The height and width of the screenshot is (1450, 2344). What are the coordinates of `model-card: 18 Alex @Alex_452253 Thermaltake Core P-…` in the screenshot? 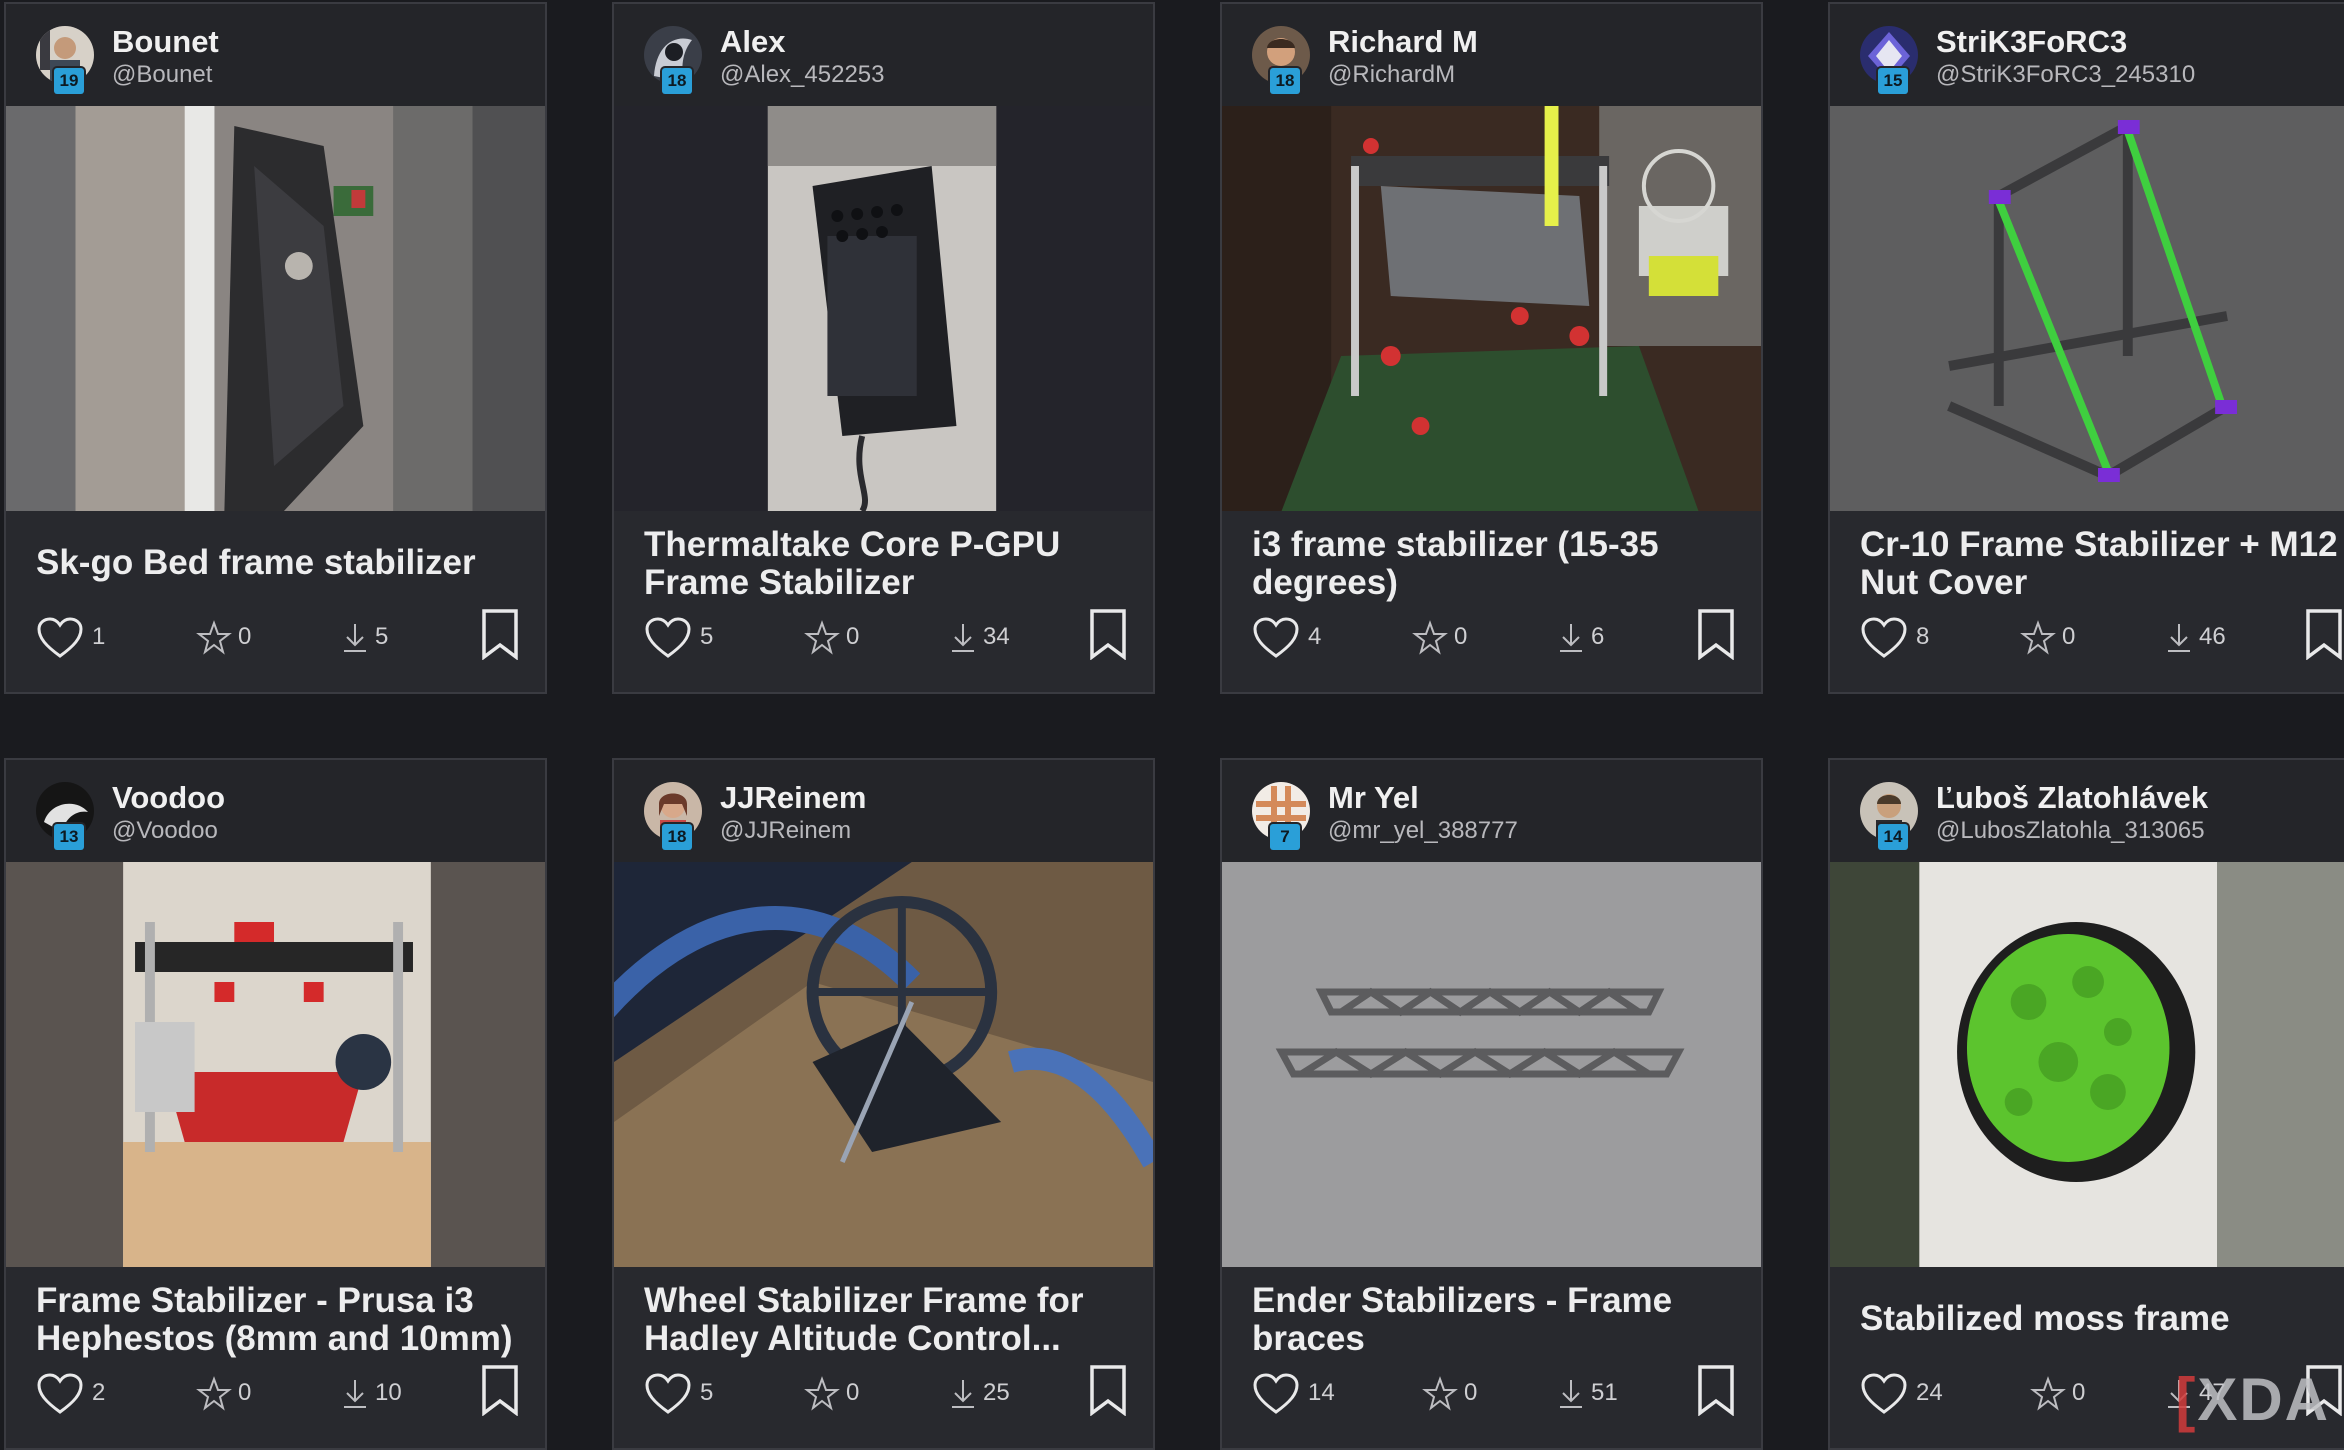 It's located at (883, 348).